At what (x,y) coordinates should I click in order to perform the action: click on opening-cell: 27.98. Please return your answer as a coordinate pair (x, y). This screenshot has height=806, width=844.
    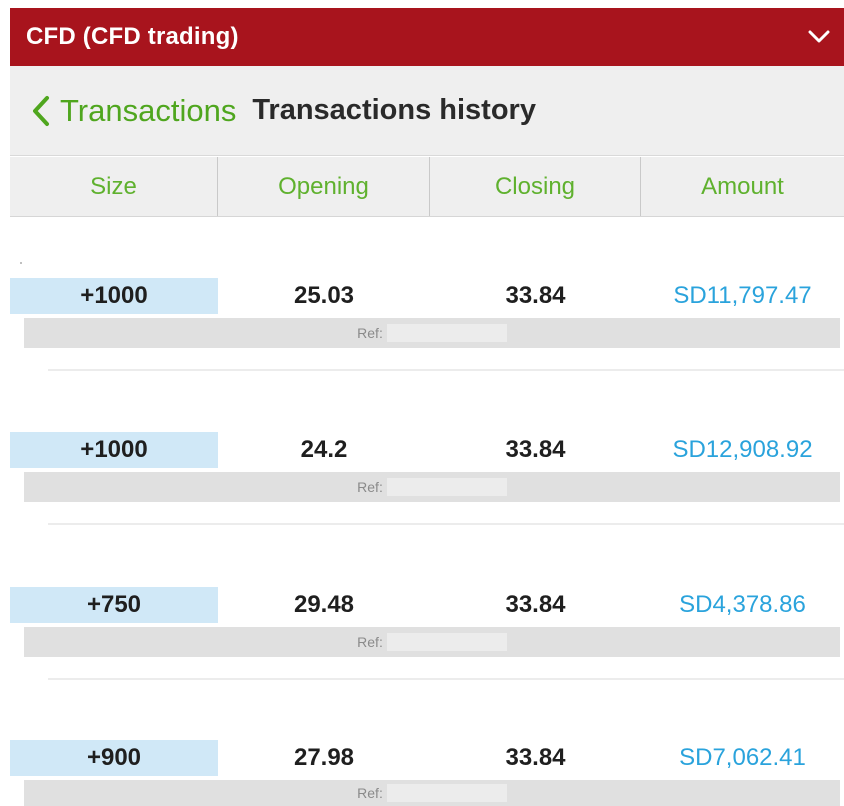
    Looking at the image, I should click on (324, 757).